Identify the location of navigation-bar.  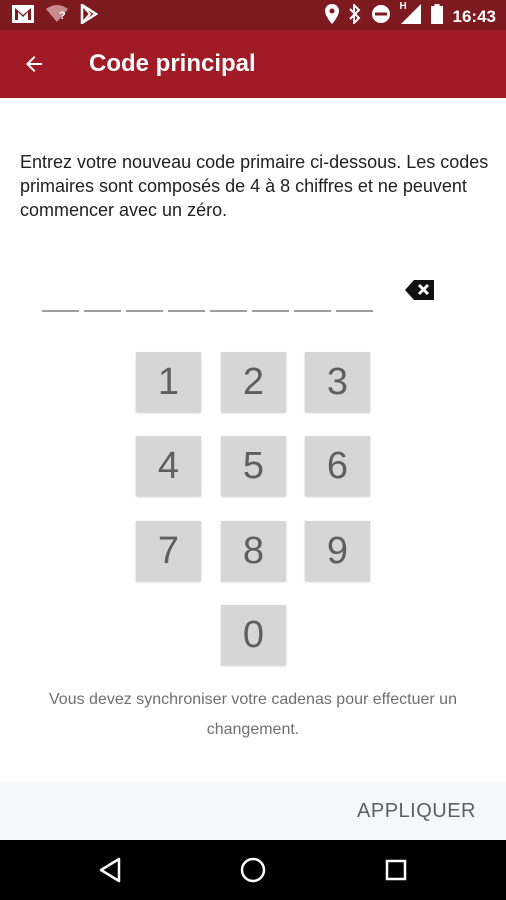
(253, 870).